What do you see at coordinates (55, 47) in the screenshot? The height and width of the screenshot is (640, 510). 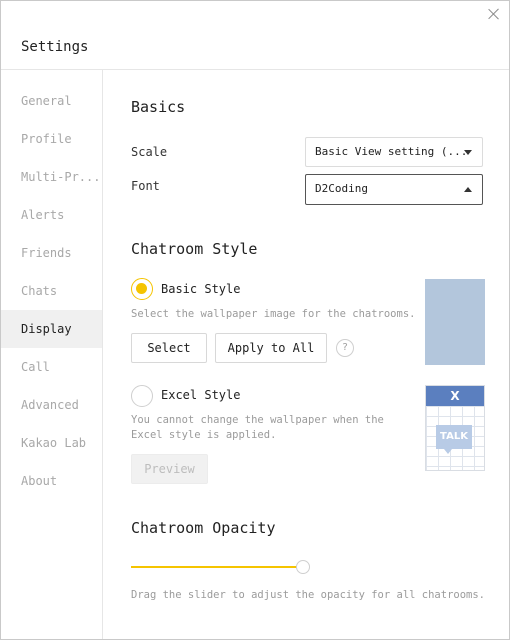 I see `window-title: Settings` at bounding box center [55, 47].